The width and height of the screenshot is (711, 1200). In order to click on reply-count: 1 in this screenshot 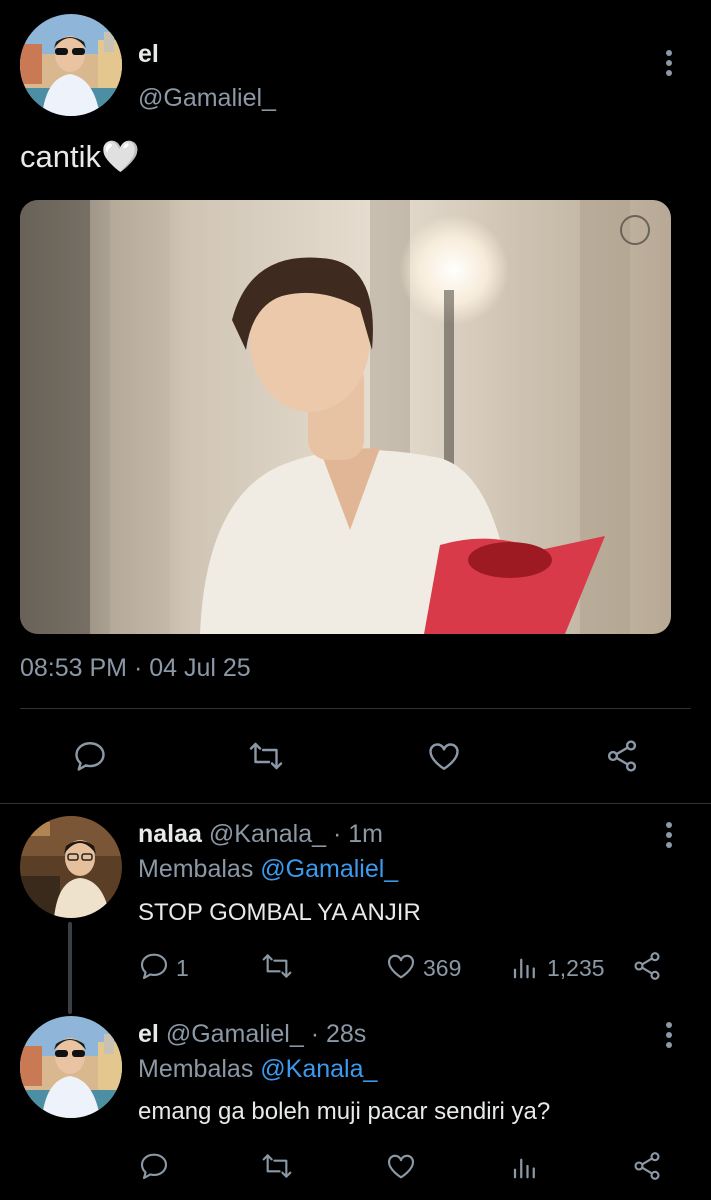, I will do `click(182, 968)`.